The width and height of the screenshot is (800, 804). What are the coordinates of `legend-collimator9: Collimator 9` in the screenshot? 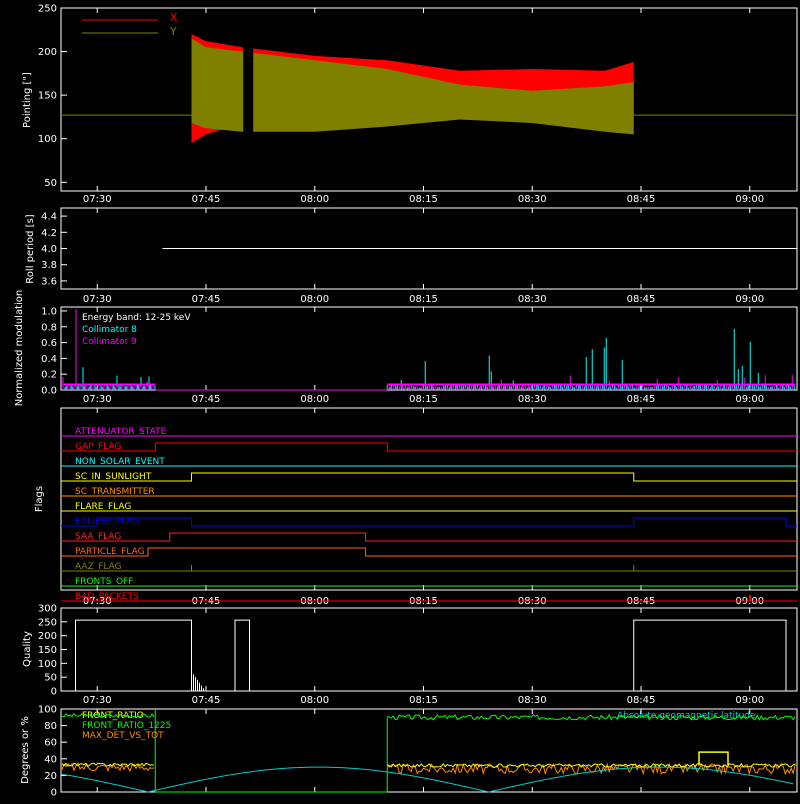 It's located at (109, 342).